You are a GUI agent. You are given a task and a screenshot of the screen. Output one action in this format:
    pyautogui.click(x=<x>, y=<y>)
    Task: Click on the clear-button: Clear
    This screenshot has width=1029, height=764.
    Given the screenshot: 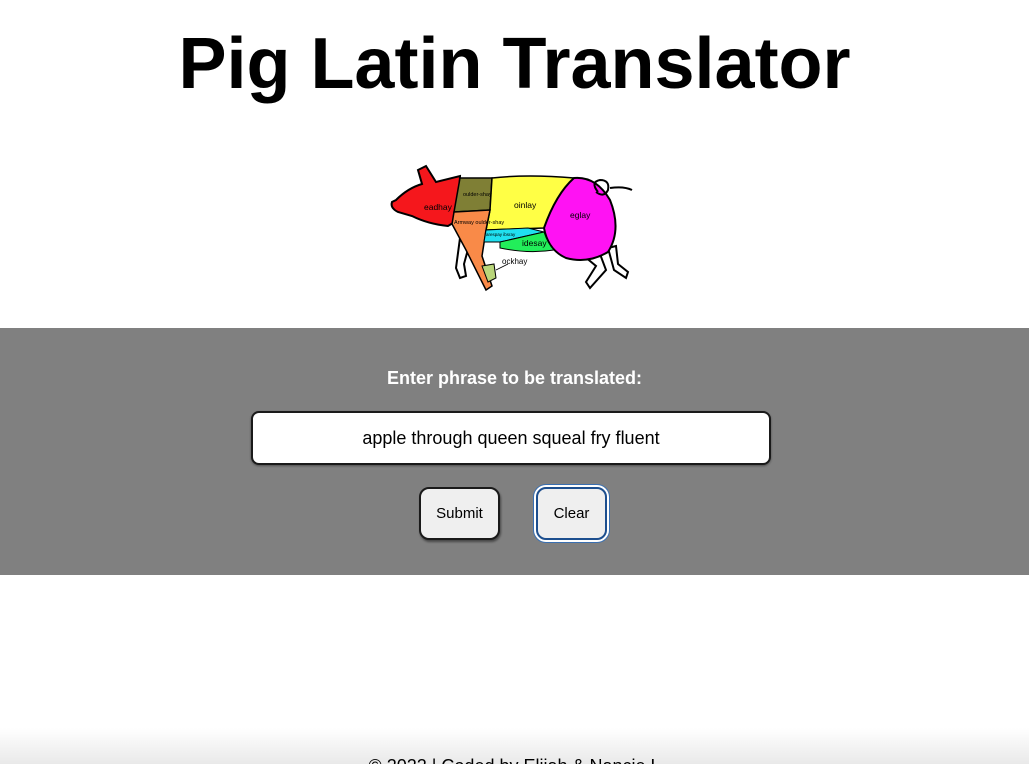 What is the action you would take?
    pyautogui.click(x=571, y=513)
    